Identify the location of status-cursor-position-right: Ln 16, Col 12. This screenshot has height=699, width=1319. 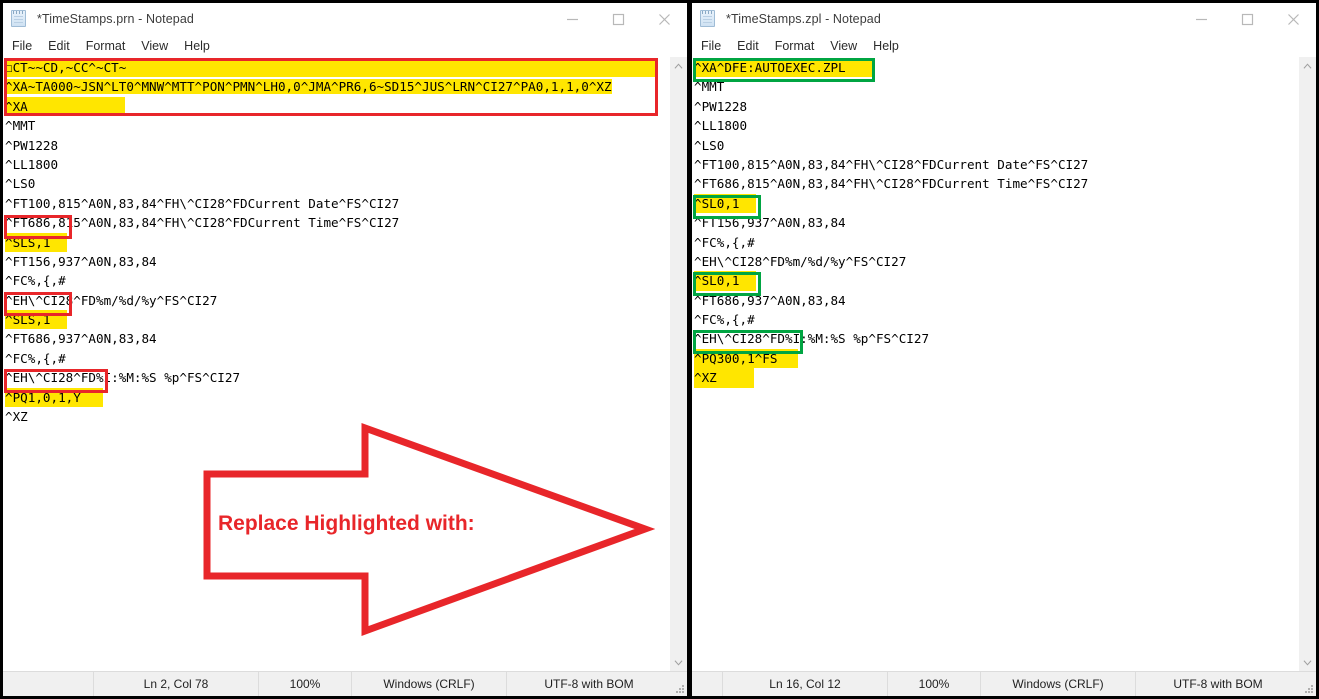
(804, 684).